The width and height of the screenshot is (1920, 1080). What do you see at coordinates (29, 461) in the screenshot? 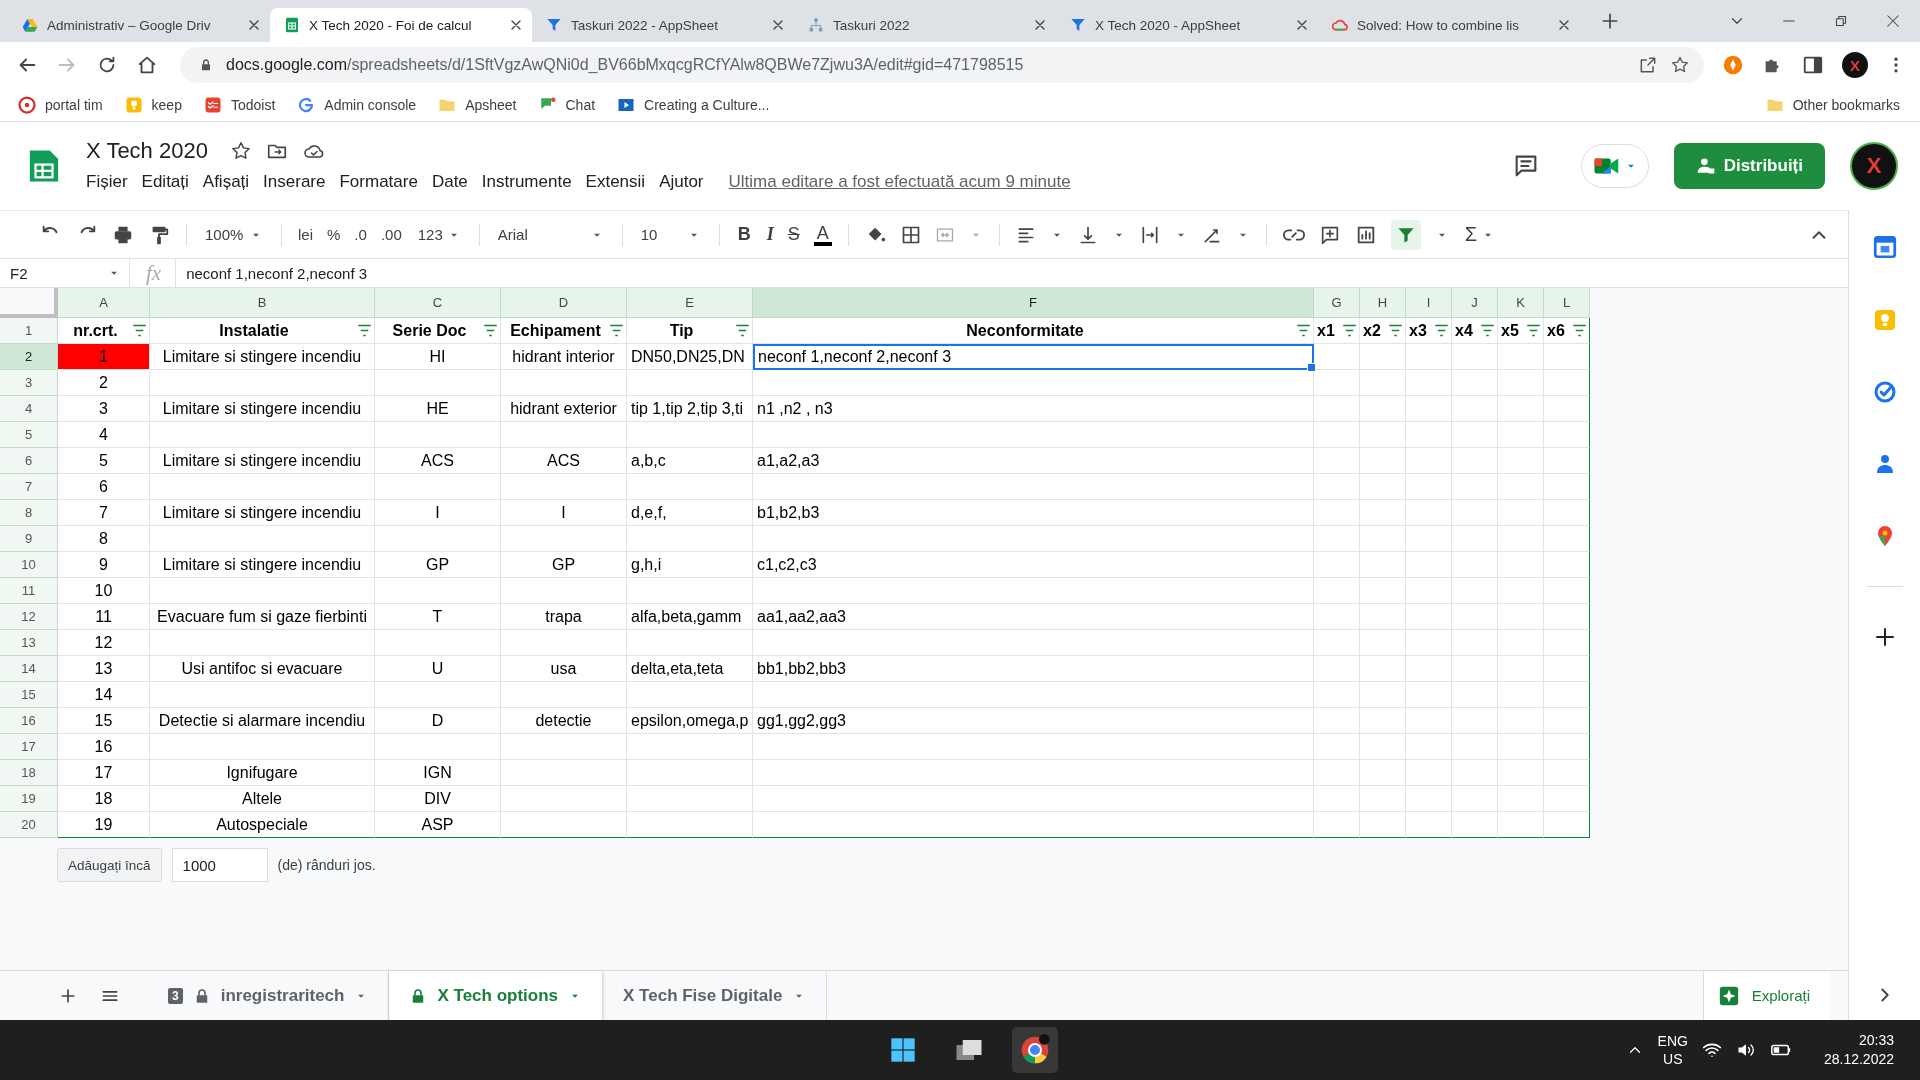
I see `row-number: 6` at bounding box center [29, 461].